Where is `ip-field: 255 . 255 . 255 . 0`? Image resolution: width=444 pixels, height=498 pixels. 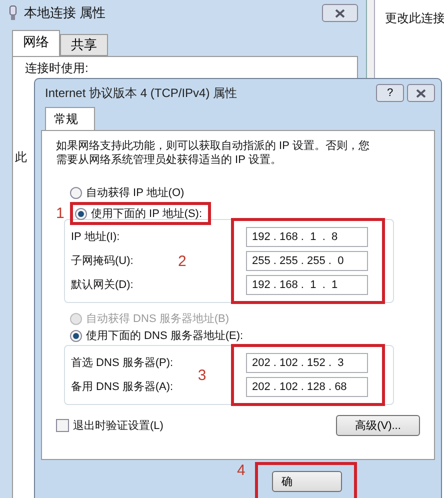
ip-field: 255 . 255 . 255 . 0 is located at coordinates (307, 261).